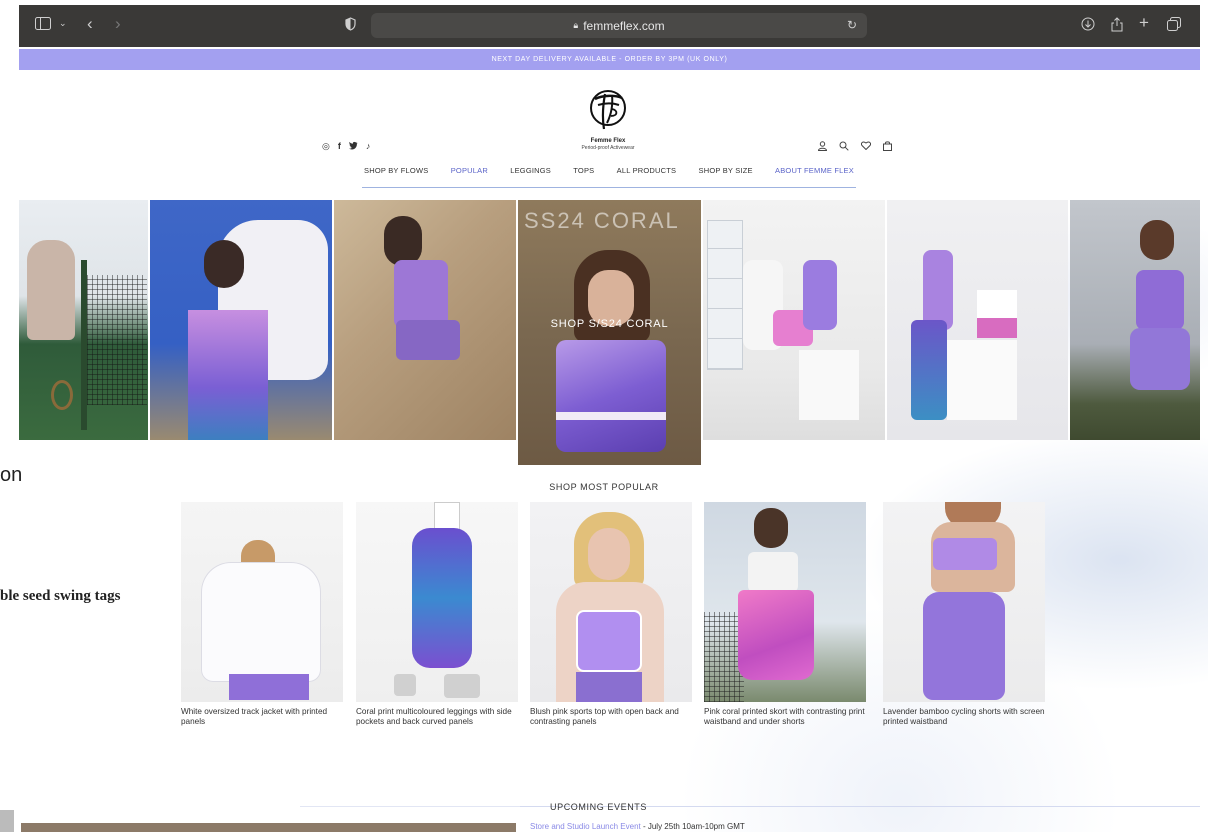  What do you see at coordinates (647, 170) in the screenshot?
I see `nav-item-all-products: ALL PRODUCTS` at bounding box center [647, 170].